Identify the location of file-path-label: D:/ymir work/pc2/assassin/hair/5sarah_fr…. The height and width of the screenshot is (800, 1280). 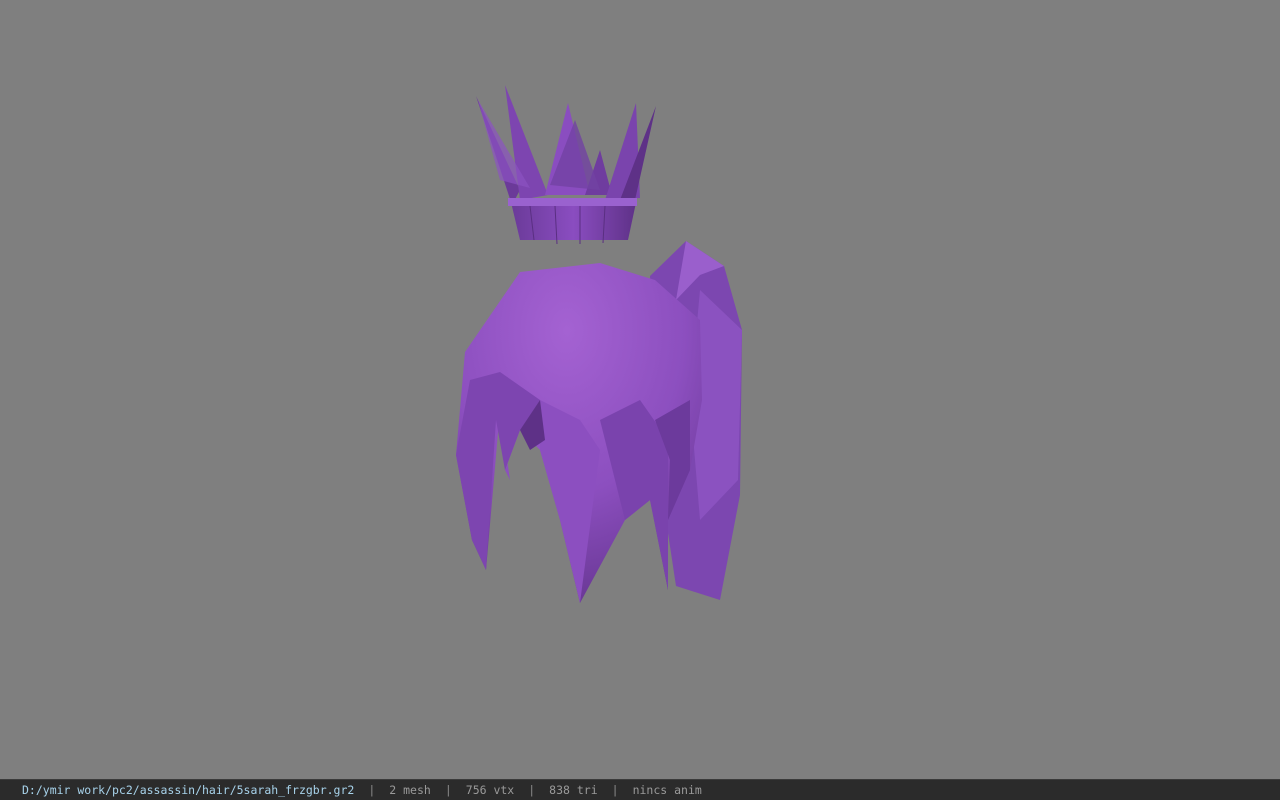
(188, 790).